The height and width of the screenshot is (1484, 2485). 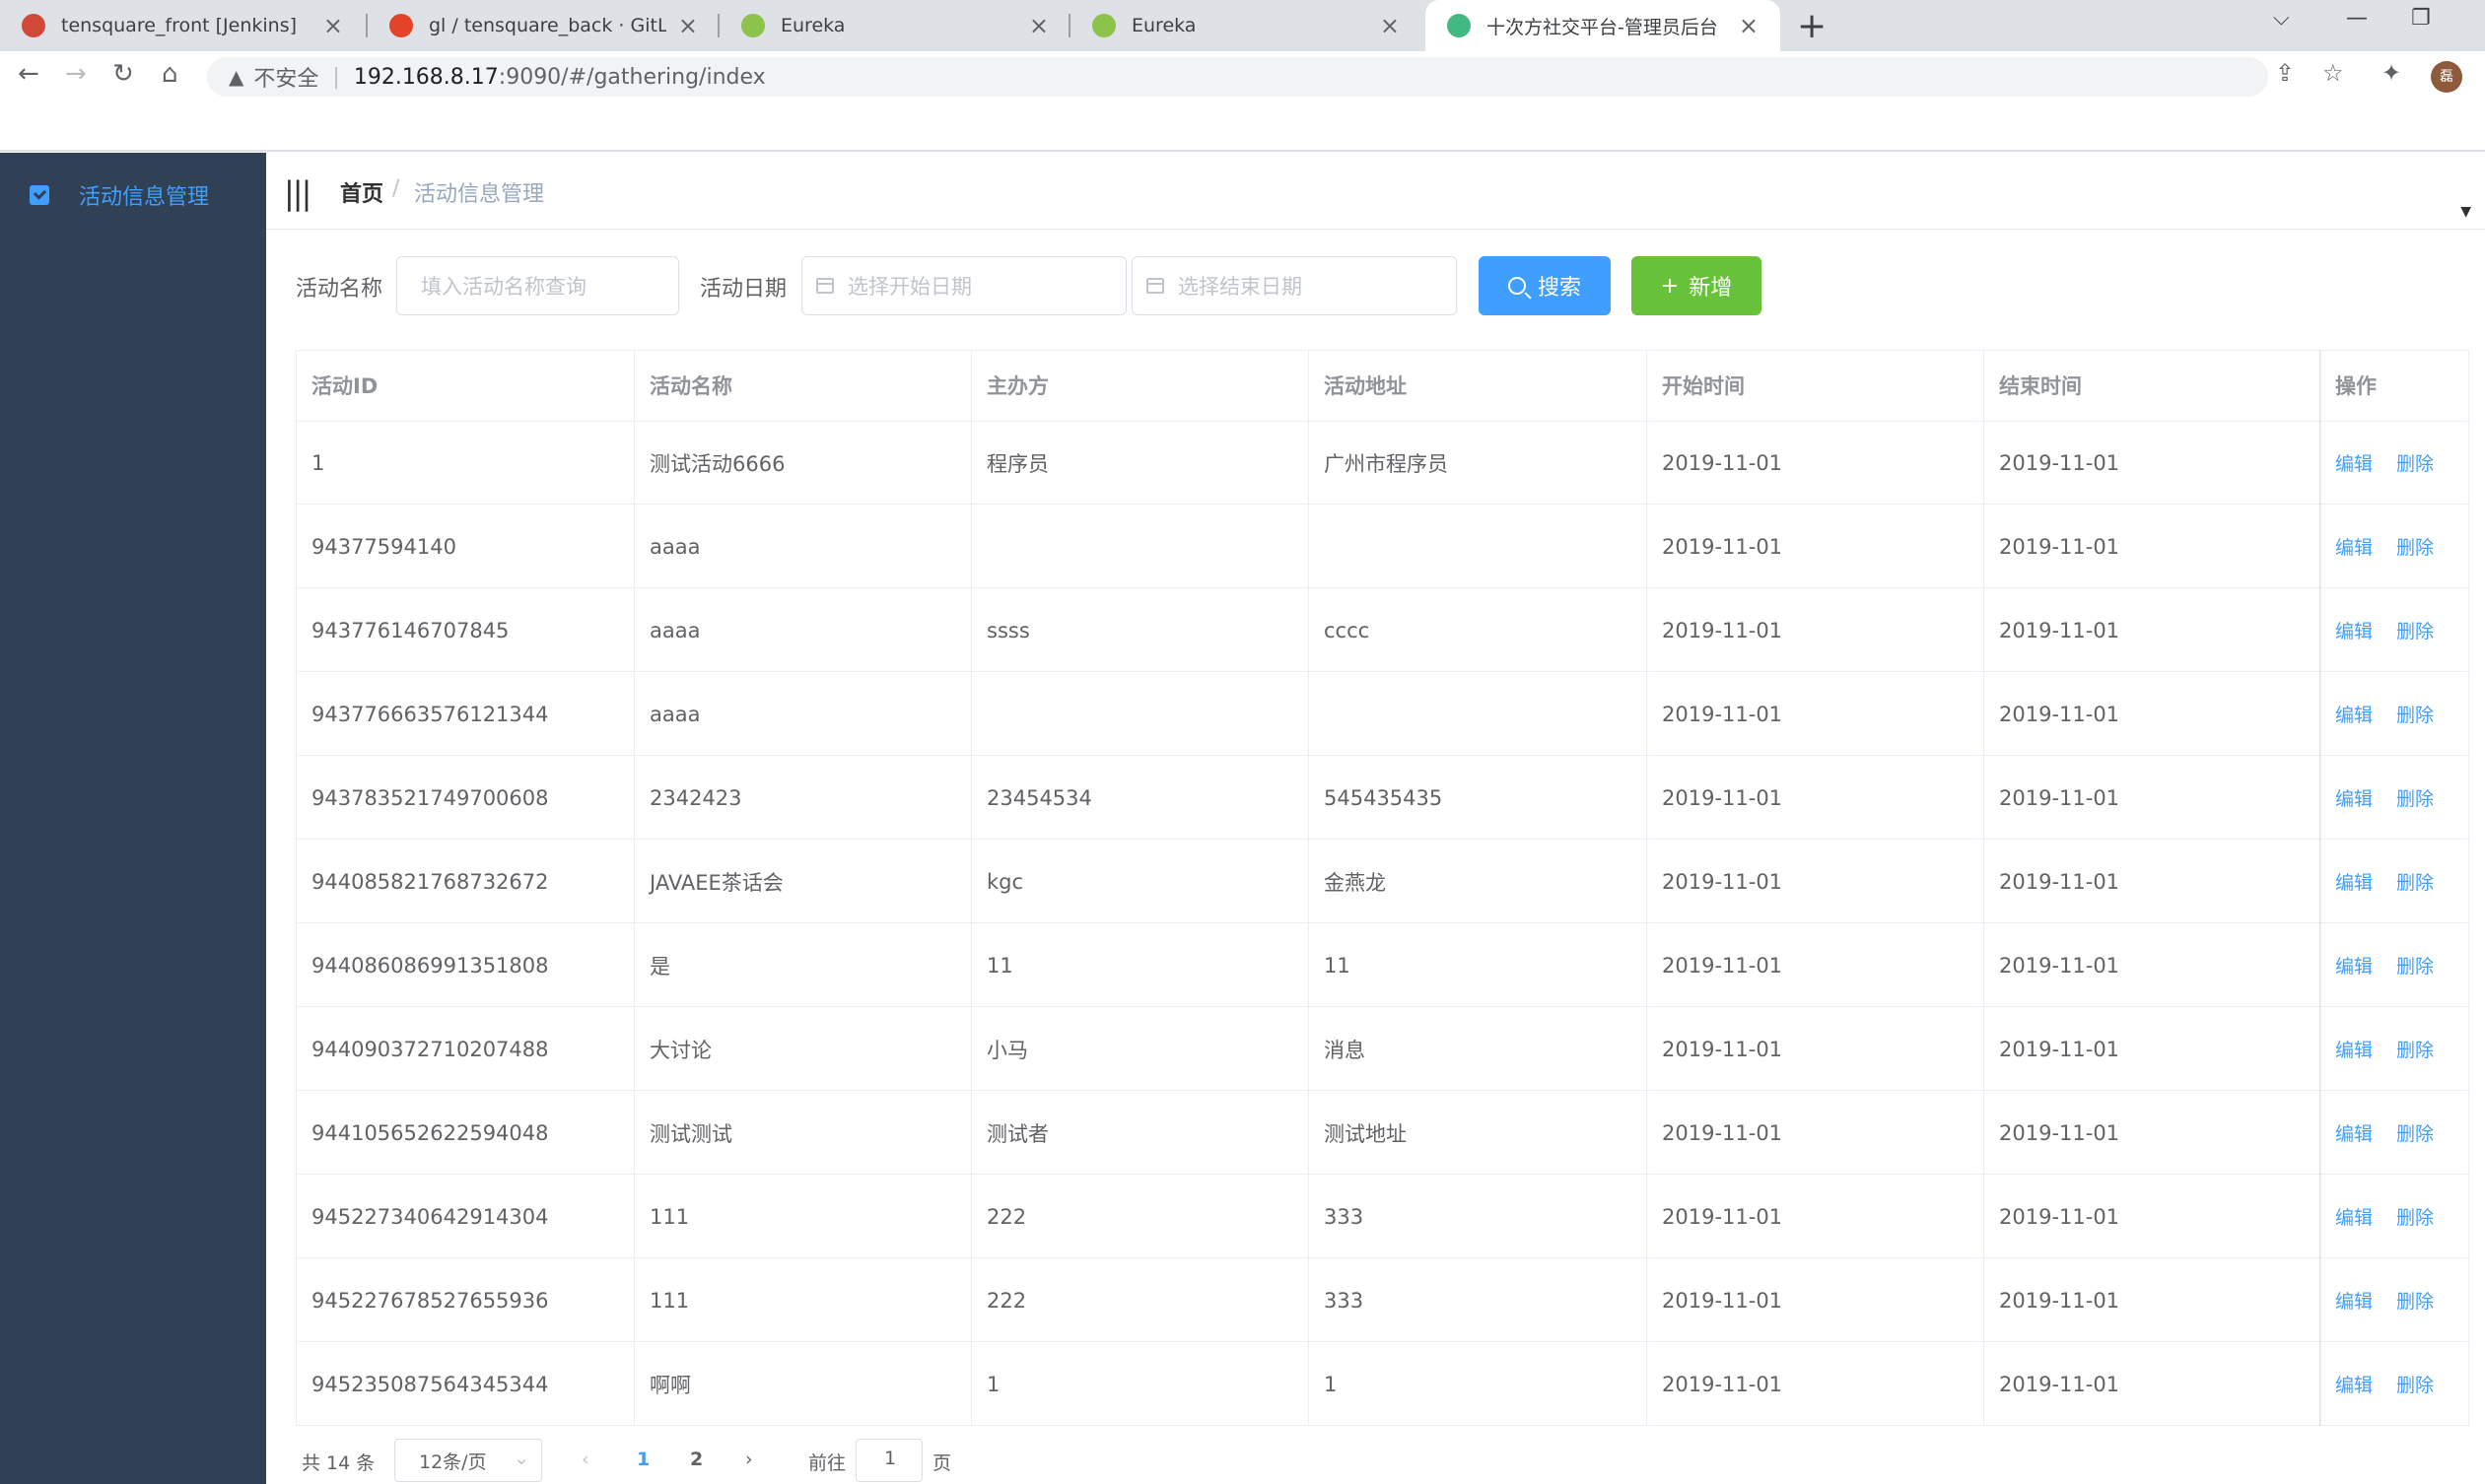 What do you see at coordinates (681, 1050) in the screenshot?
I see `table-cell: 大讨论` at bounding box center [681, 1050].